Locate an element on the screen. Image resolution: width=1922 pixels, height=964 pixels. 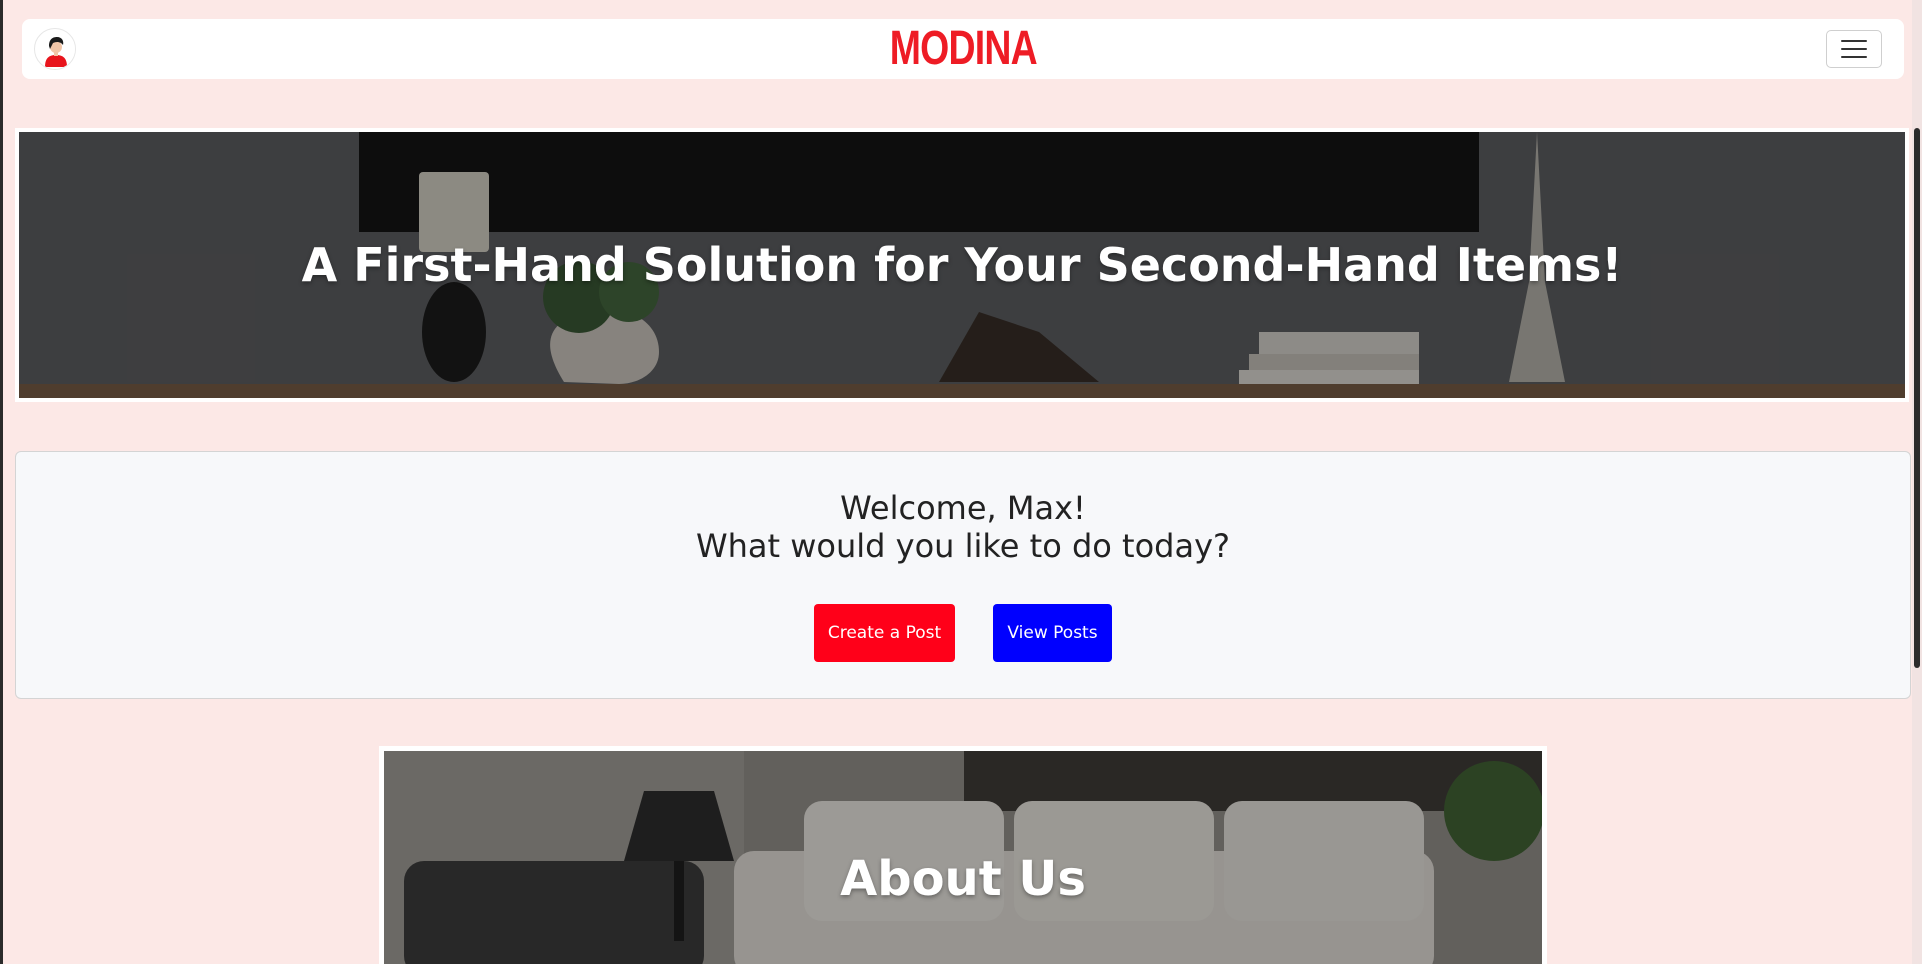
user-avatar-icon is located at coordinates (55, 49).